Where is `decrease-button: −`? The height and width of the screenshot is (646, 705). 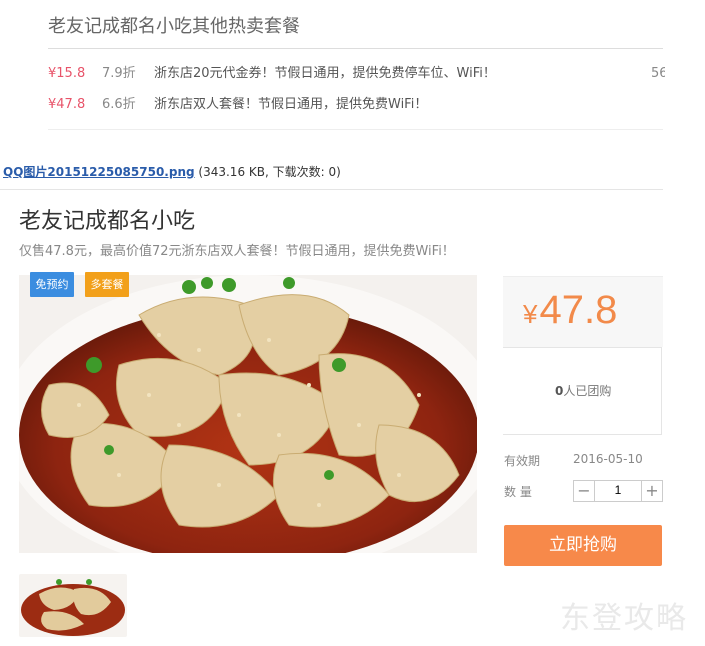 decrease-button: − is located at coordinates (584, 491).